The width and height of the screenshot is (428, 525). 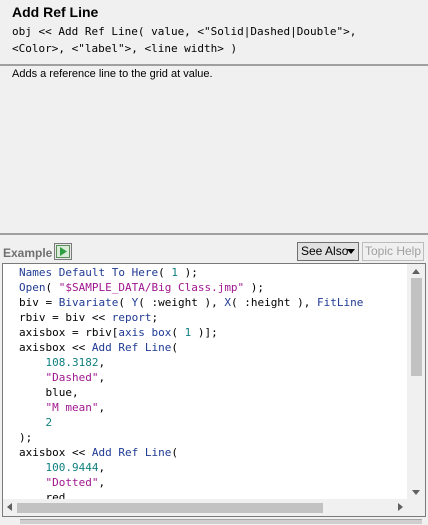 What do you see at coordinates (416, 507) in the screenshot?
I see `scrollbar-corner` at bounding box center [416, 507].